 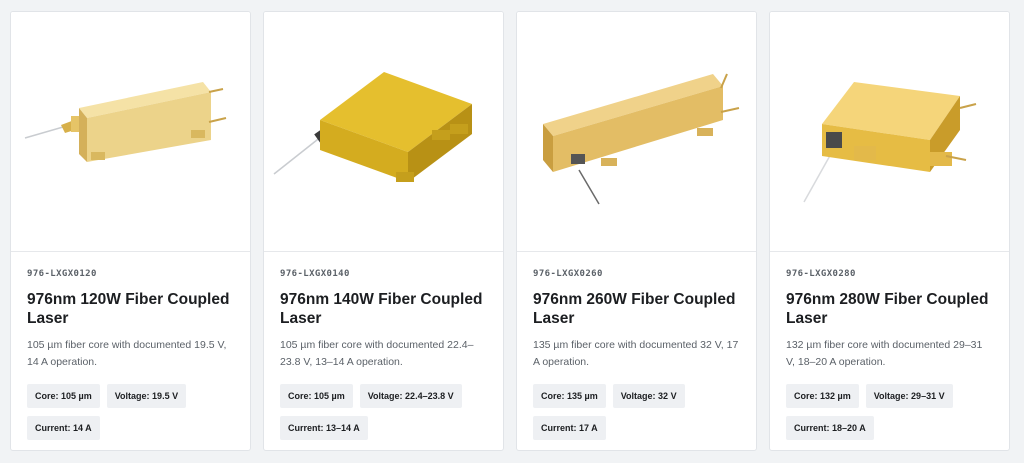 What do you see at coordinates (63, 428) in the screenshot?
I see `spec-chip-current: Current: 14 A` at bounding box center [63, 428].